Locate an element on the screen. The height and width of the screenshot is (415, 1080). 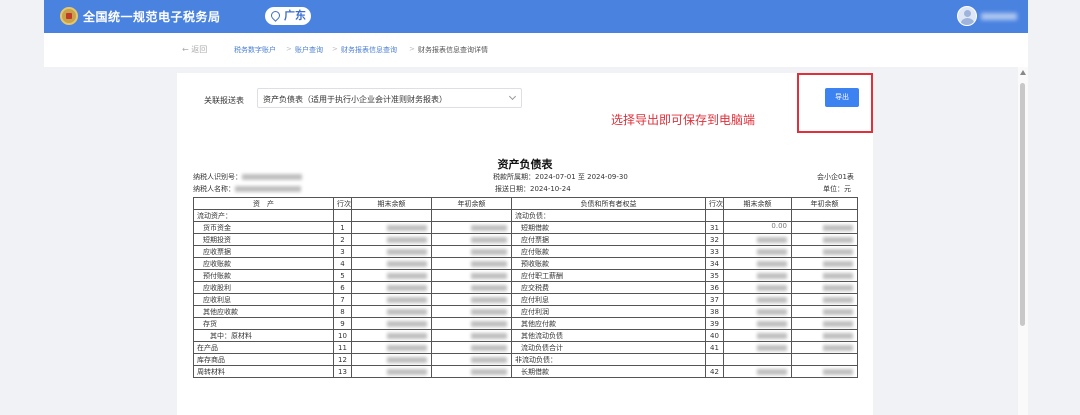
asset-item-label: 在产品 is located at coordinates (263, 347).